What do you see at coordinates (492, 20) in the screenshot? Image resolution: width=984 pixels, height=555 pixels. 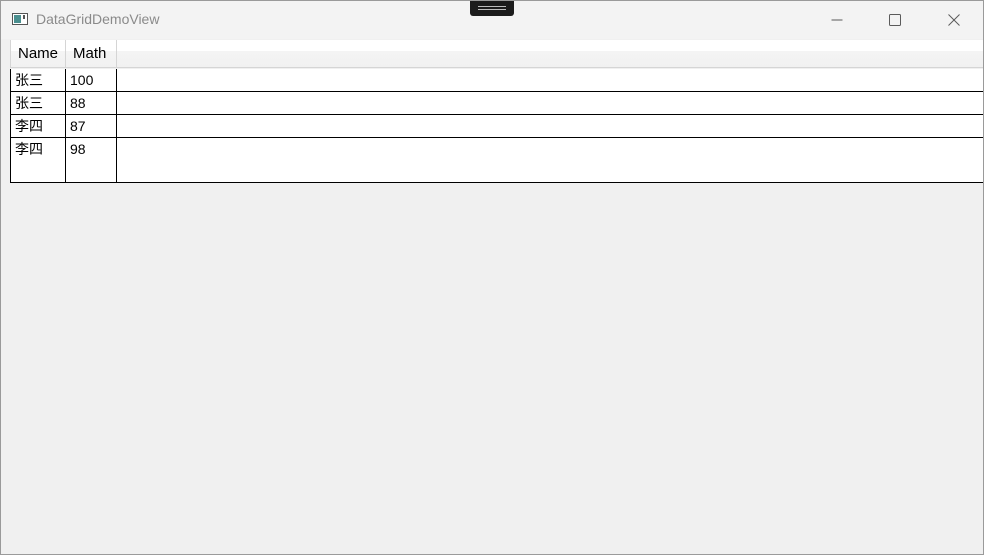 I see `title-bar: DataGridDemoView` at bounding box center [492, 20].